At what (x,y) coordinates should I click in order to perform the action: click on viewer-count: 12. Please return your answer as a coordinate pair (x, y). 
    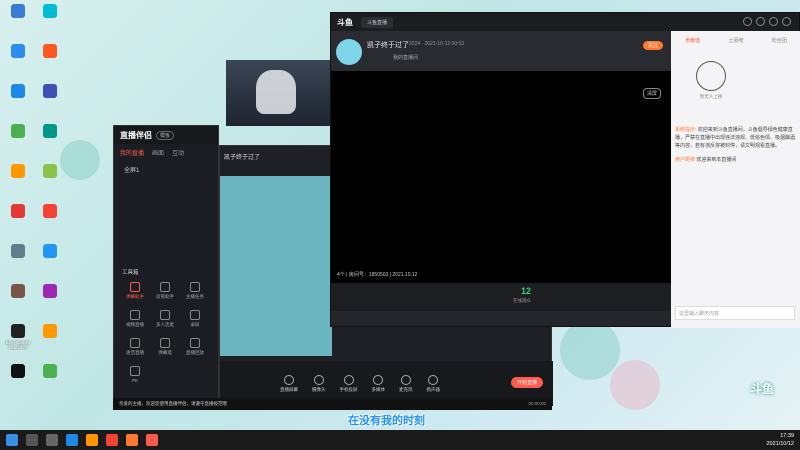
    Looking at the image, I should click on (526, 291).